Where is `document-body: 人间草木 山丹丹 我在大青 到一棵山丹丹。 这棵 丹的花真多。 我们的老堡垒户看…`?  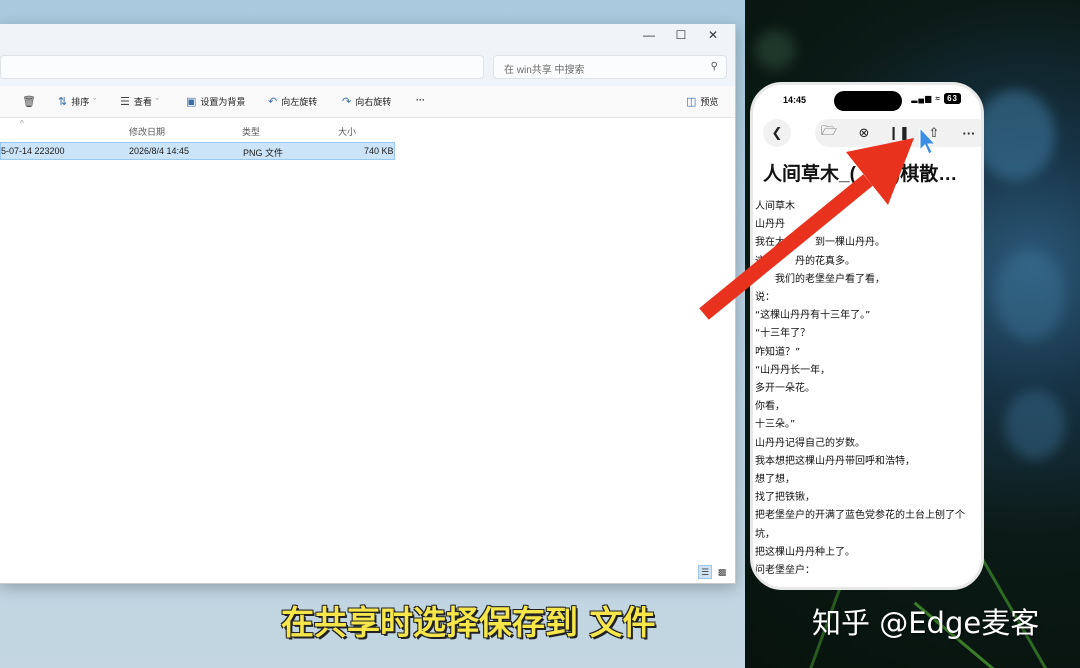
document-body: 人间草木 山丹丹 我在大青 到一棵山丹丹。 这棵 丹的花真多。 我们的老堡垒户看… is located at coordinates (867, 389).